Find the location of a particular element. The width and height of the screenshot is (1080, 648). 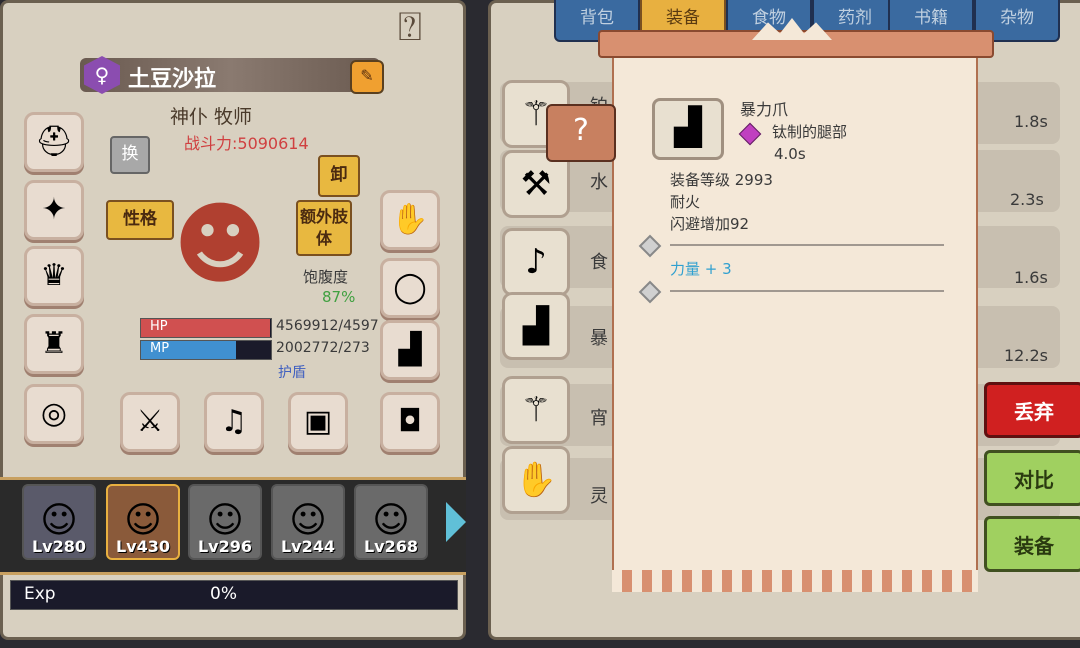

sword-icon: ⚔ is located at coordinates (150, 421).